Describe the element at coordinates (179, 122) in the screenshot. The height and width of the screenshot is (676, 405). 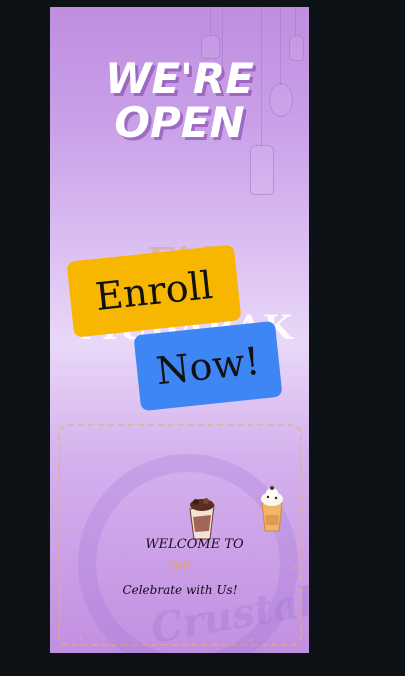
I see `headline-line-2: OPEN` at that location.